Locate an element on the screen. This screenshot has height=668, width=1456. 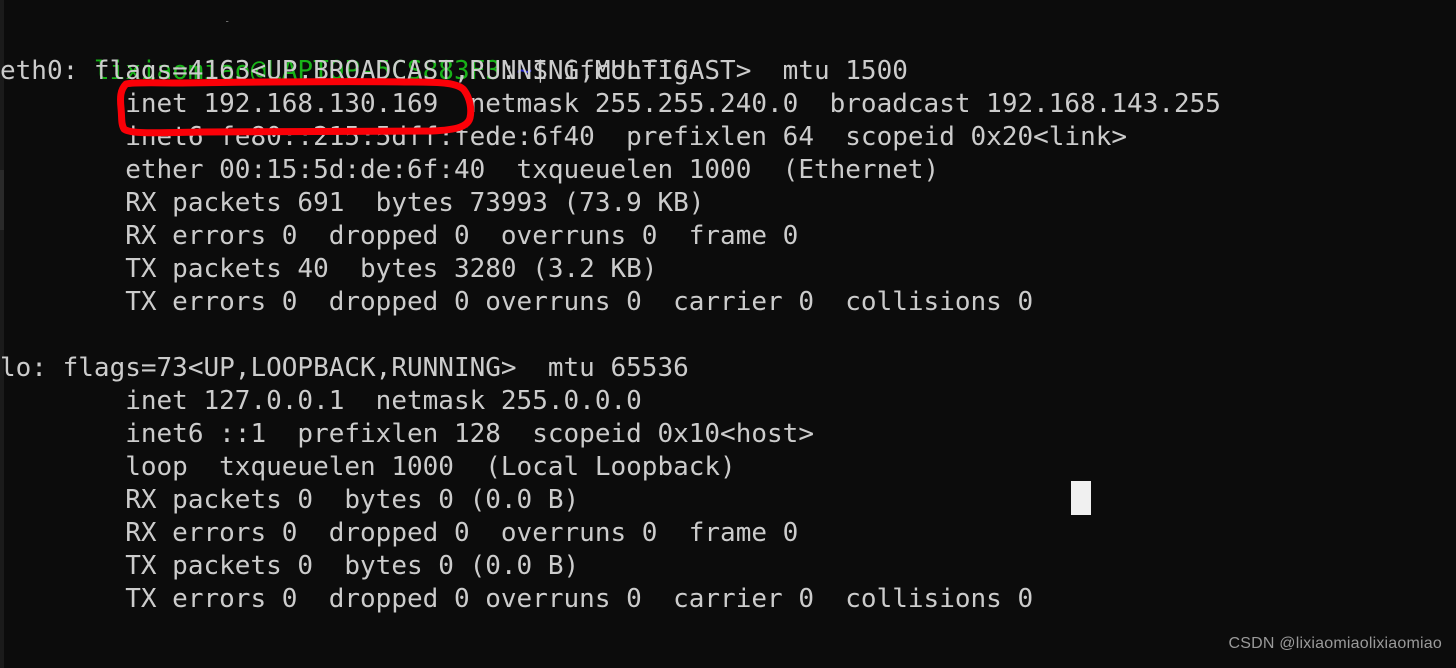
terminal-line-partial-top: at-container is located at coordinates (728, 11).